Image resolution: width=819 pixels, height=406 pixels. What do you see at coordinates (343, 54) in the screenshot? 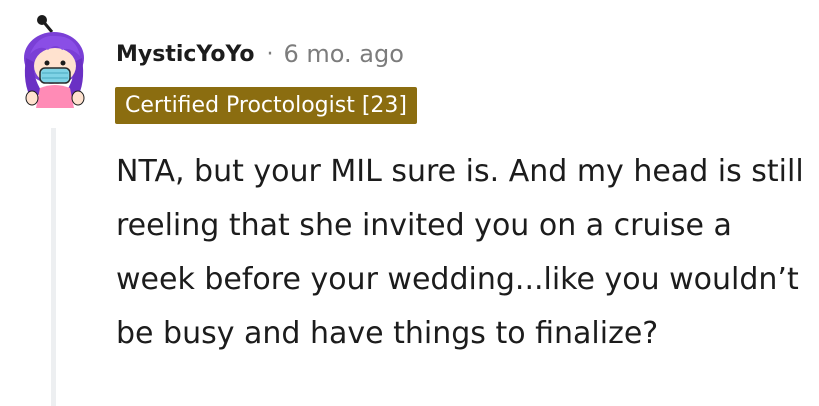
I see `comment-timestamp: 6 mo. ago` at bounding box center [343, 54].